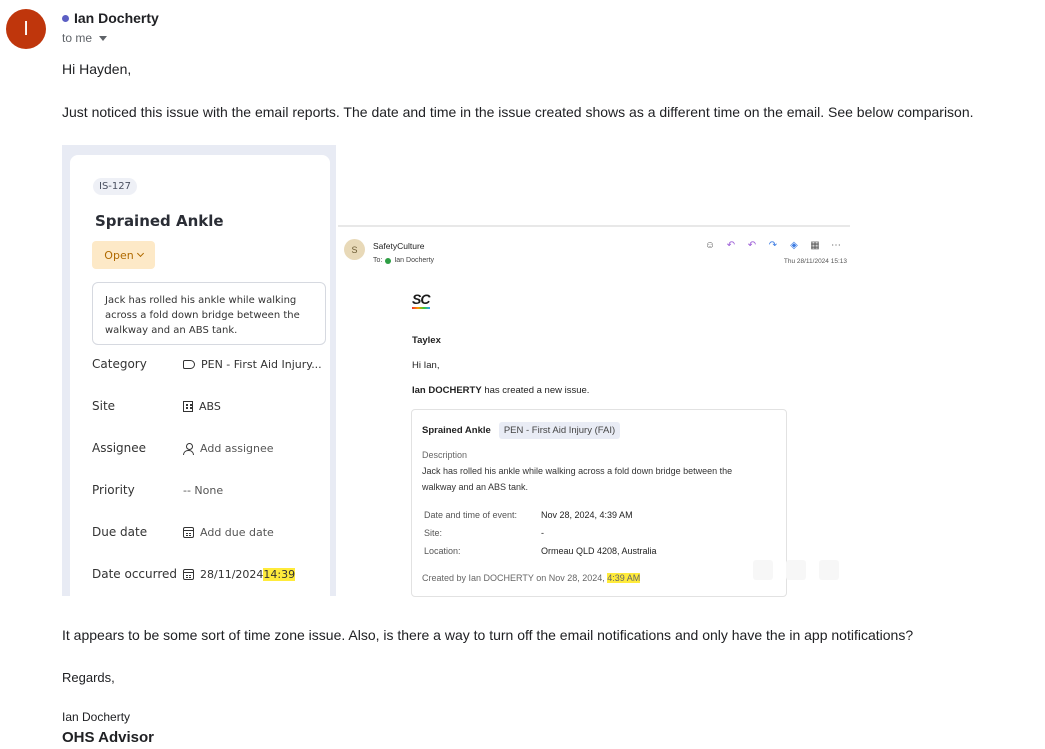 The height and width of the screenshot is (749, 1045). Describe the element at coordinates (540, 551) in the screenshot. I see `kv-row: Location: Ormeau QLD 4208, Australia` at that location.